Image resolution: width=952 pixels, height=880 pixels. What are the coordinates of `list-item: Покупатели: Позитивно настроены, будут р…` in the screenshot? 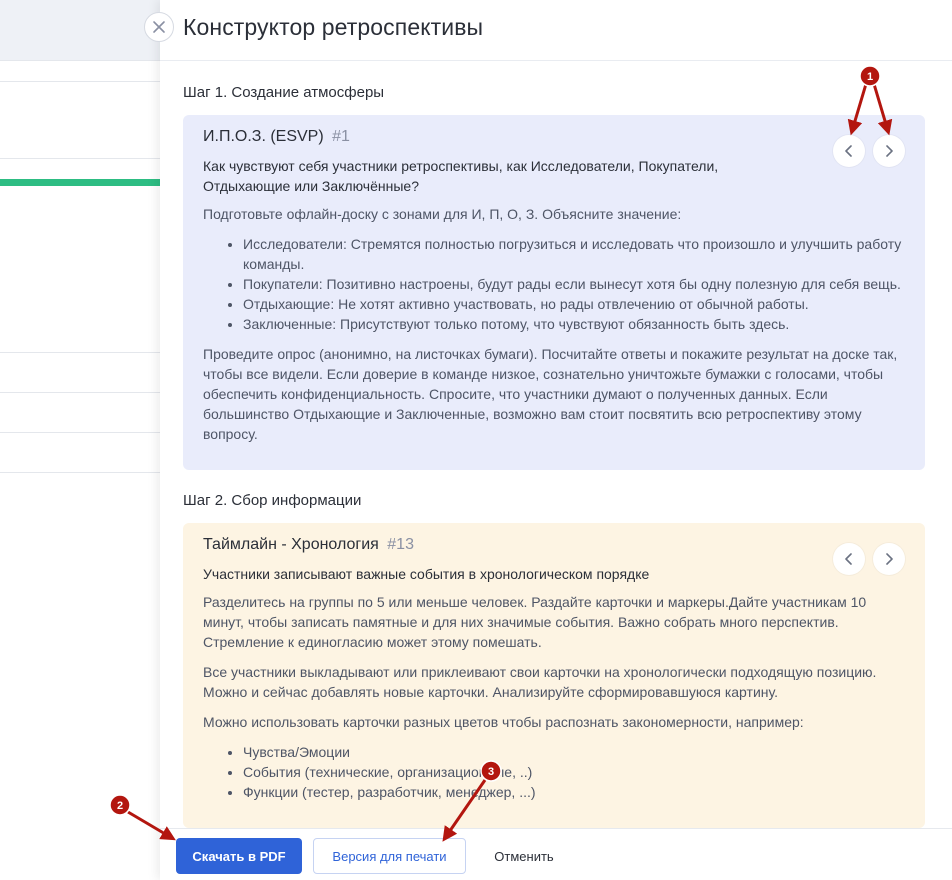 It's located at (574, 284).